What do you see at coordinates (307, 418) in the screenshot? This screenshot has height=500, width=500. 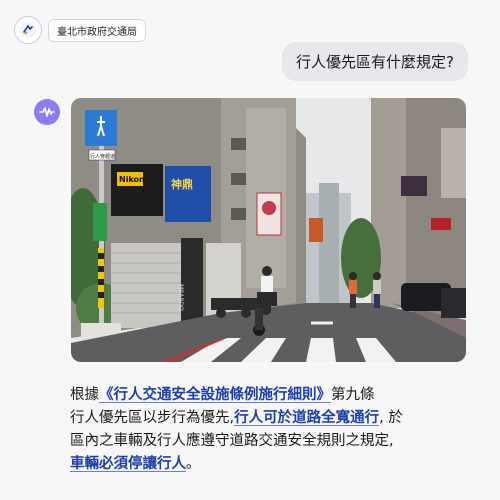 I see `full-width-rule-highlight: 行人可於道路全寬通行` at bounding box center [307, 418].